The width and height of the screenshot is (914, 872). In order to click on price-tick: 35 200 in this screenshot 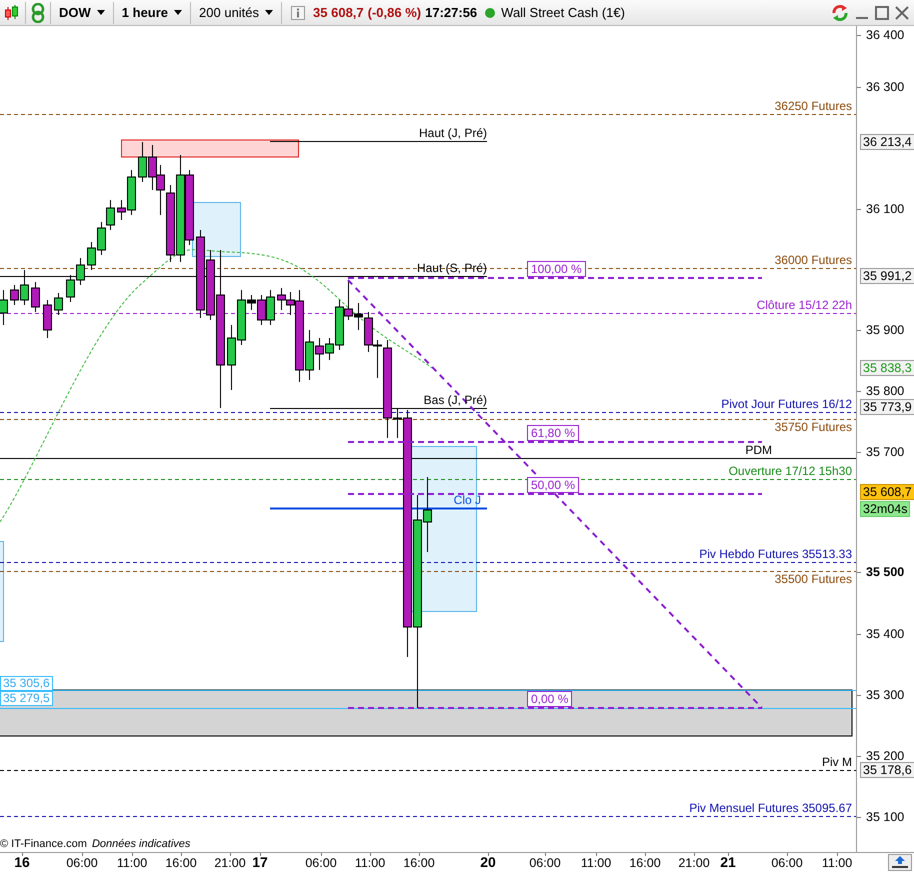, I will do `click(885, 756)`.